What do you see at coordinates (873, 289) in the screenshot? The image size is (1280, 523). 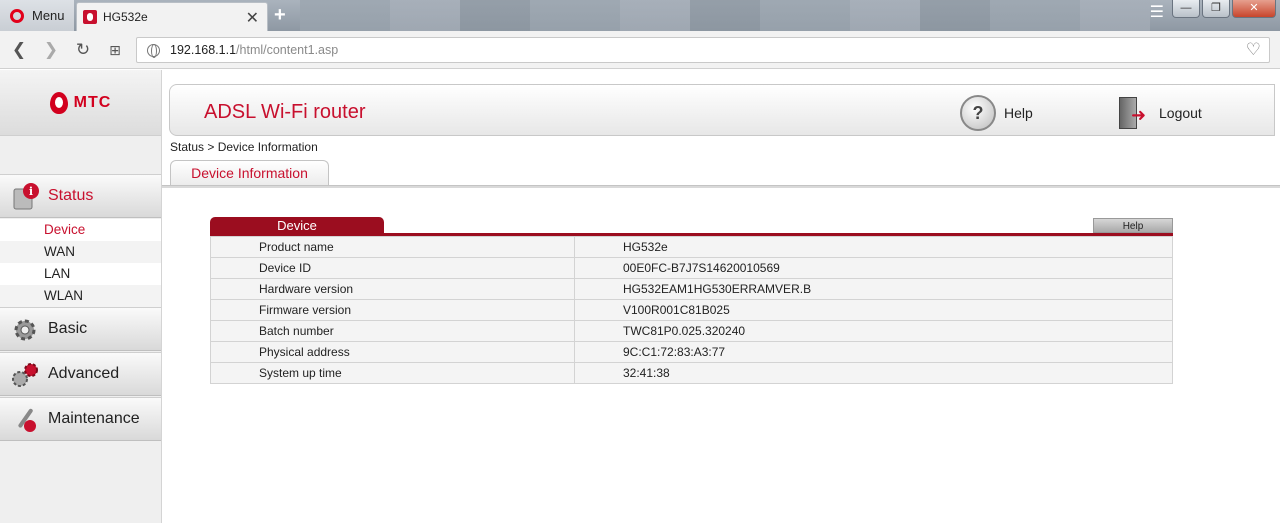 I see `row-value: HG532EAM1HG530ERRAMVER.B` at bounding box center [873, 289].